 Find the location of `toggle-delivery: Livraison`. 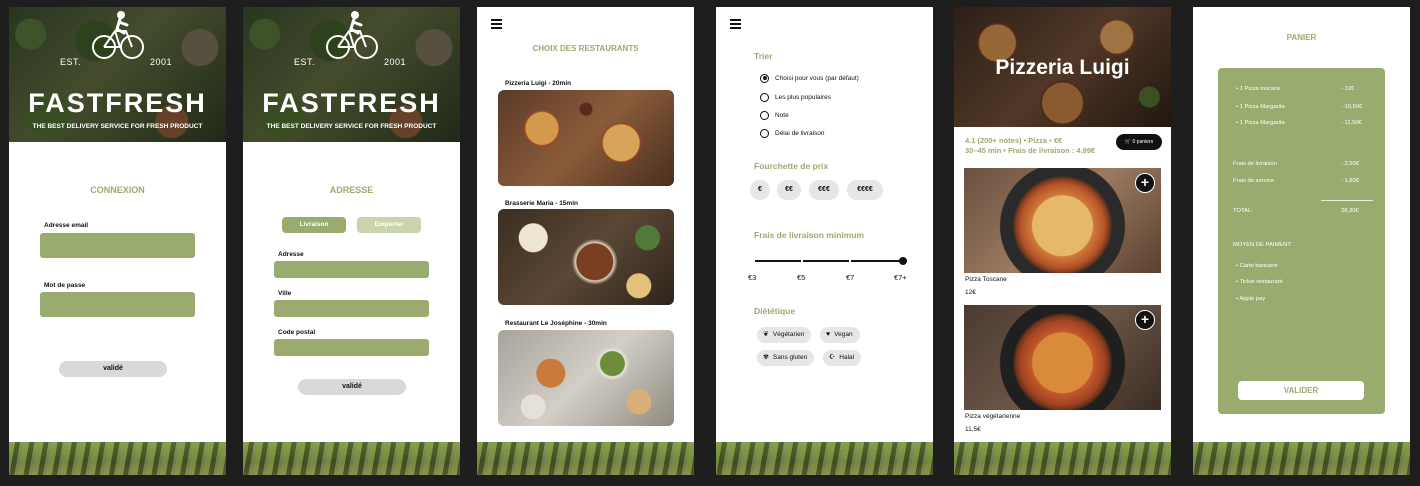

toggle-delivery: Livraison is located at coordinates (314, 225).